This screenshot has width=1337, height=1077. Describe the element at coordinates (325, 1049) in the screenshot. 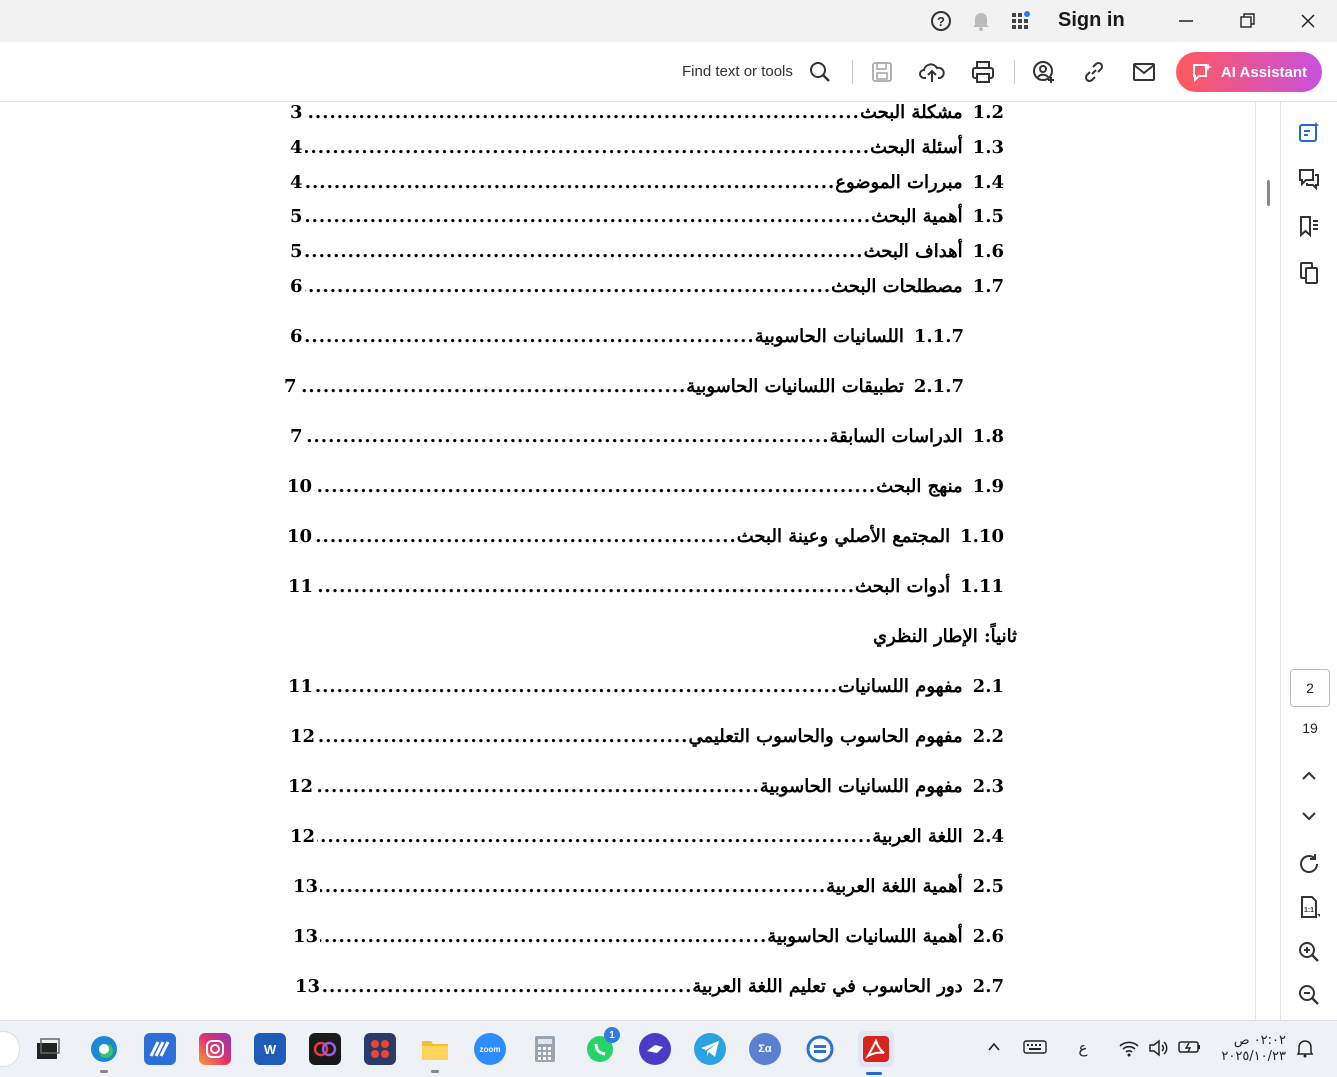

I see `creative-cloud-icon` at that location.